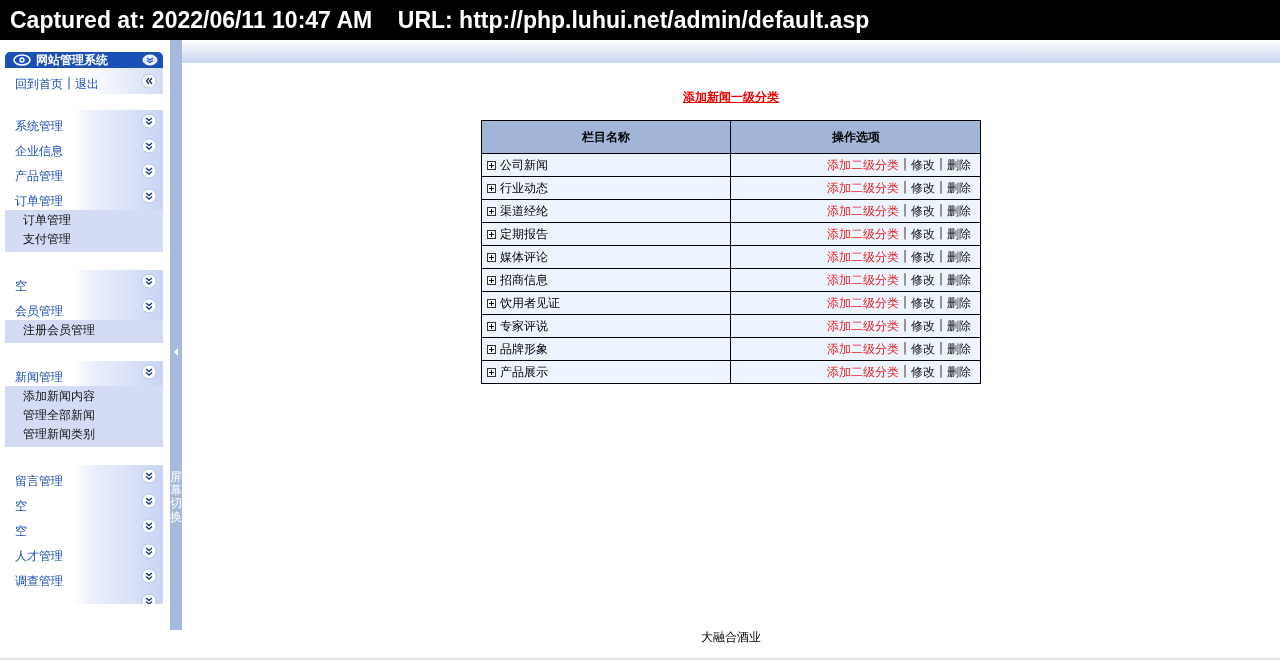 The image size is (1280, 660). What do you see at coordinates (150, 60) in the screenshot?
I see `chevron-down-icon` at bounding box center [150, 60].